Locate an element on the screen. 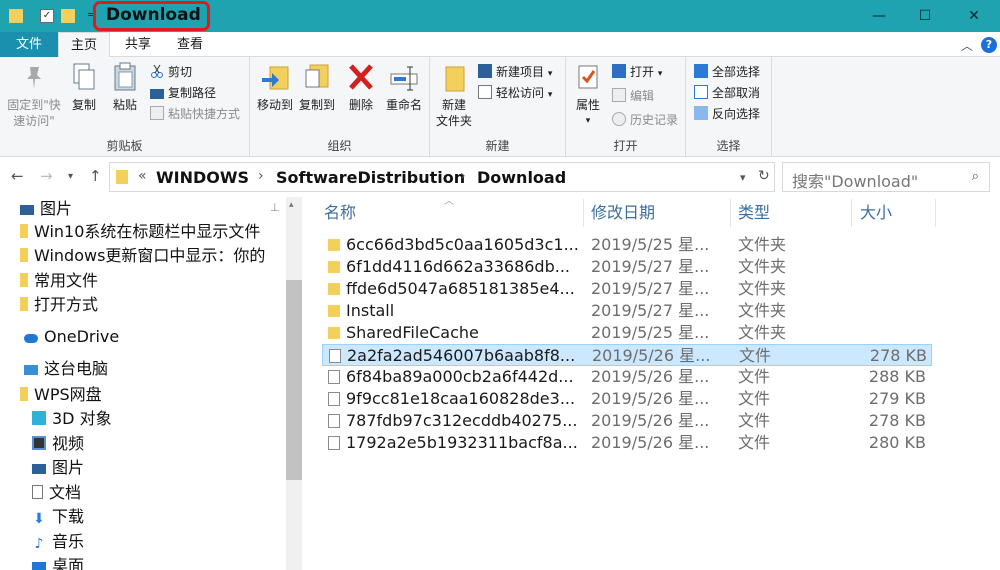 The height and width of the screenshot is (570, 1000). column-header-type: 类型 is located at coordinates (789, 213).